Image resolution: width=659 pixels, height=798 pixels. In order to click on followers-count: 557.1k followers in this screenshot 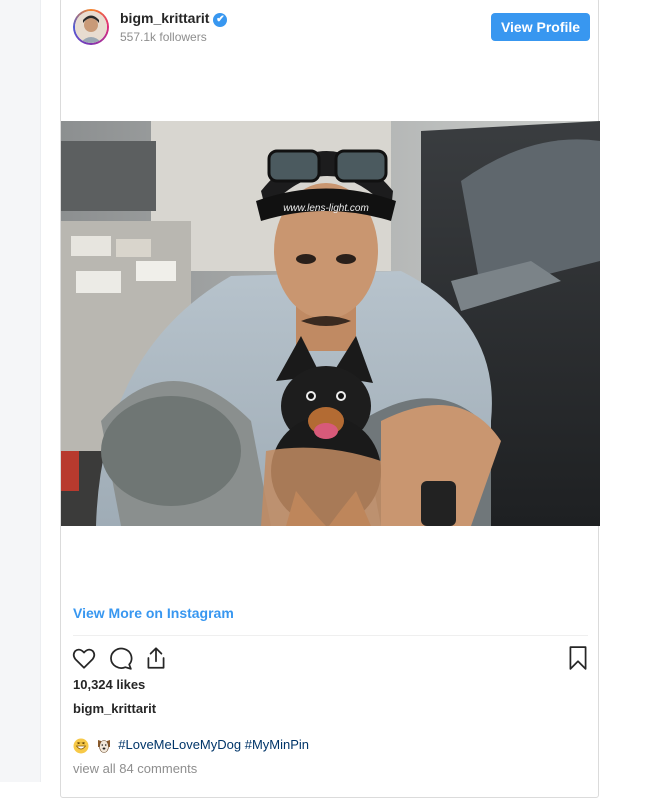, I will do `click(163, 37)`.